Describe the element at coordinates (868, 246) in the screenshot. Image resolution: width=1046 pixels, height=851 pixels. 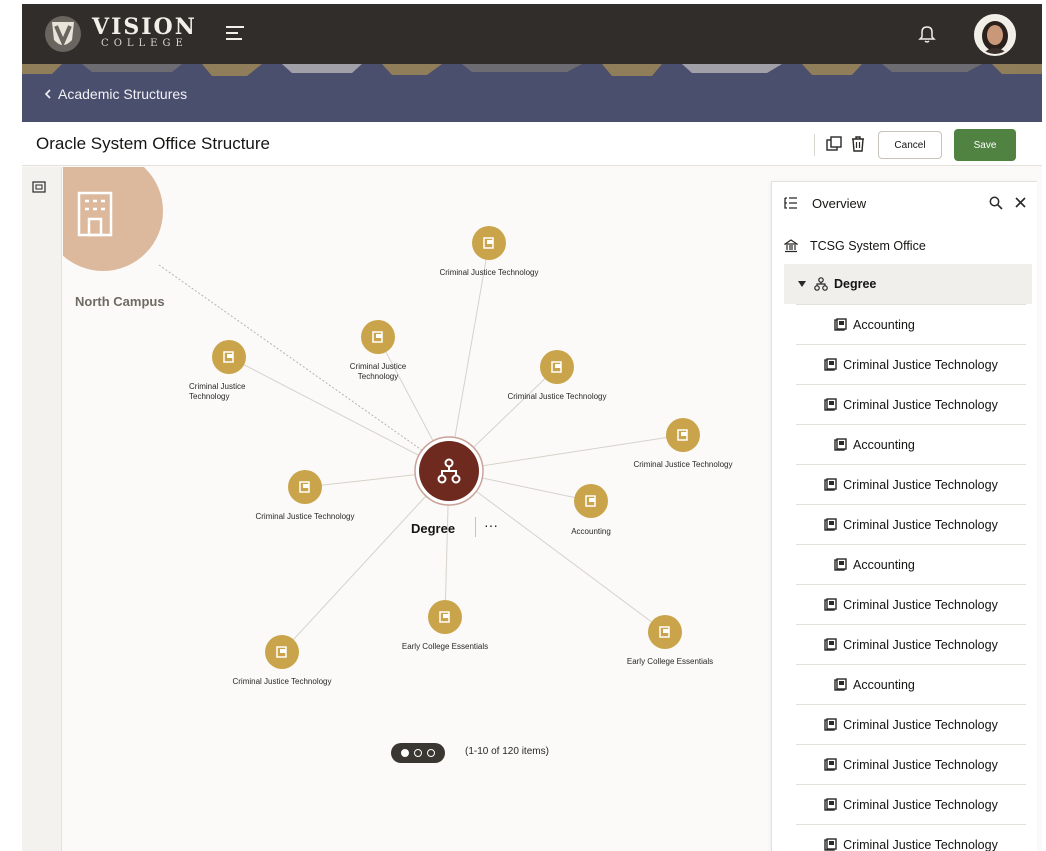
I see `tree-root-label: TCSG System Office` at that location.